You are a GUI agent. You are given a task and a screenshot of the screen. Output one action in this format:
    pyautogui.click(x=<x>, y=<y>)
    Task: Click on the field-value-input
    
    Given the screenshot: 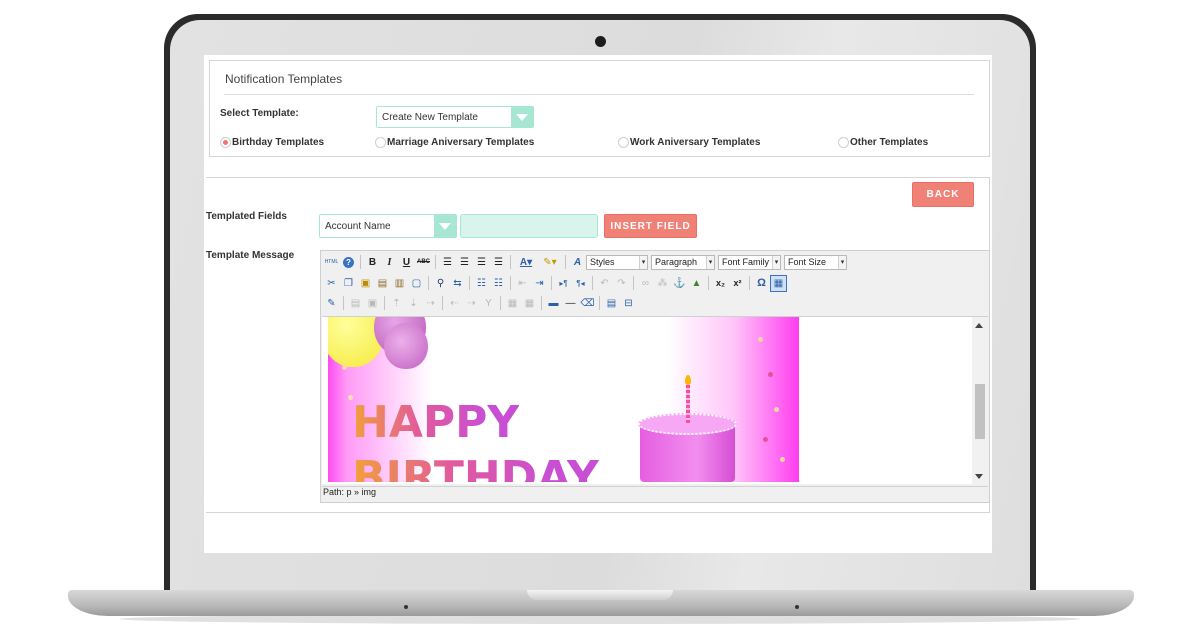 What is the action you would take?
    pyautogui.click(x=529, y=226)
    